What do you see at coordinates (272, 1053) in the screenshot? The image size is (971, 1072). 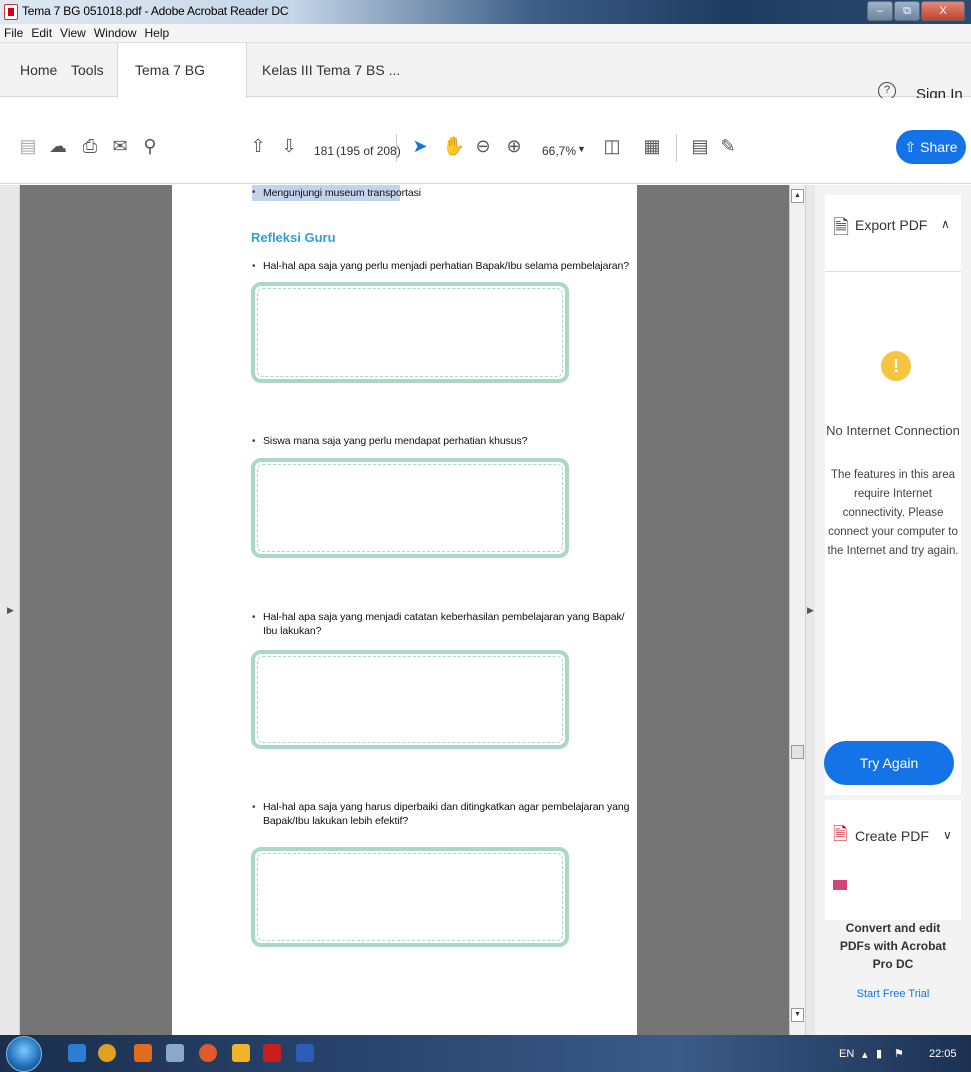 I see `acrobat-taskbar-icon` at bounding box center [272, 1053].